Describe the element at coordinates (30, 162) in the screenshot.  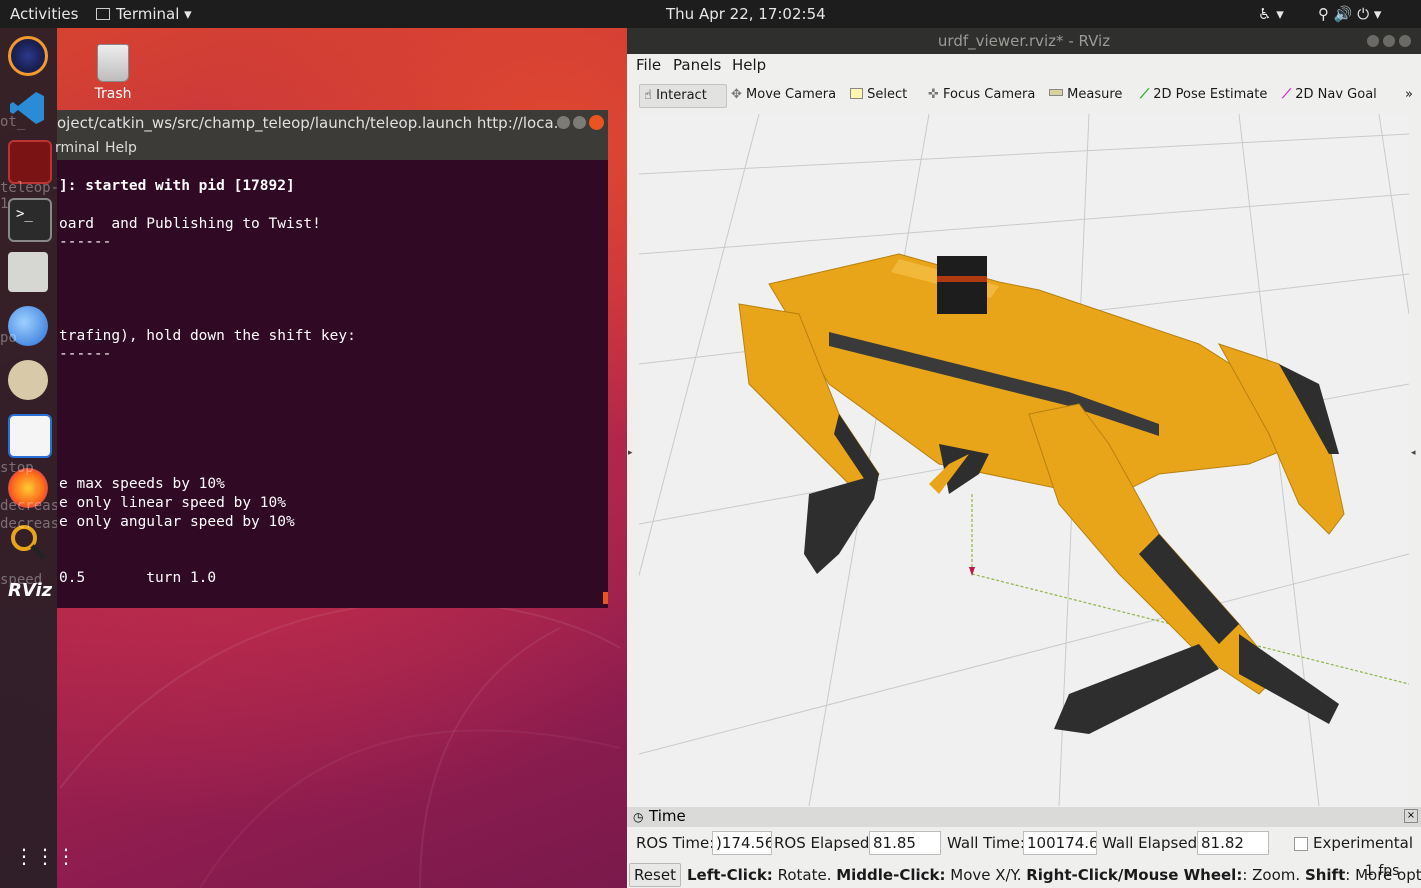
I see `toolbox-icon` at that location.